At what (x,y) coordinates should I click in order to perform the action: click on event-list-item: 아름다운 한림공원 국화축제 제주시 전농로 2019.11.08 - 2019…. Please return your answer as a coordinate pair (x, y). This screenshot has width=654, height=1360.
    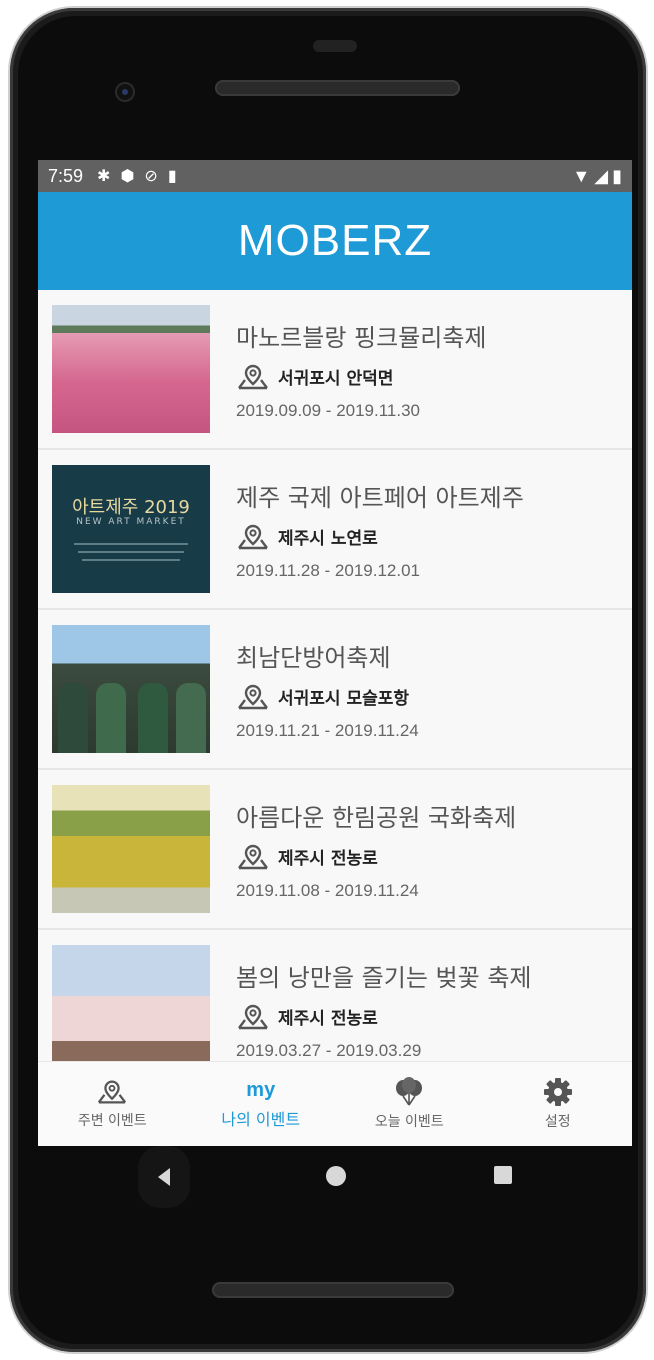
    Looking at the image, I should click on (335, 850).